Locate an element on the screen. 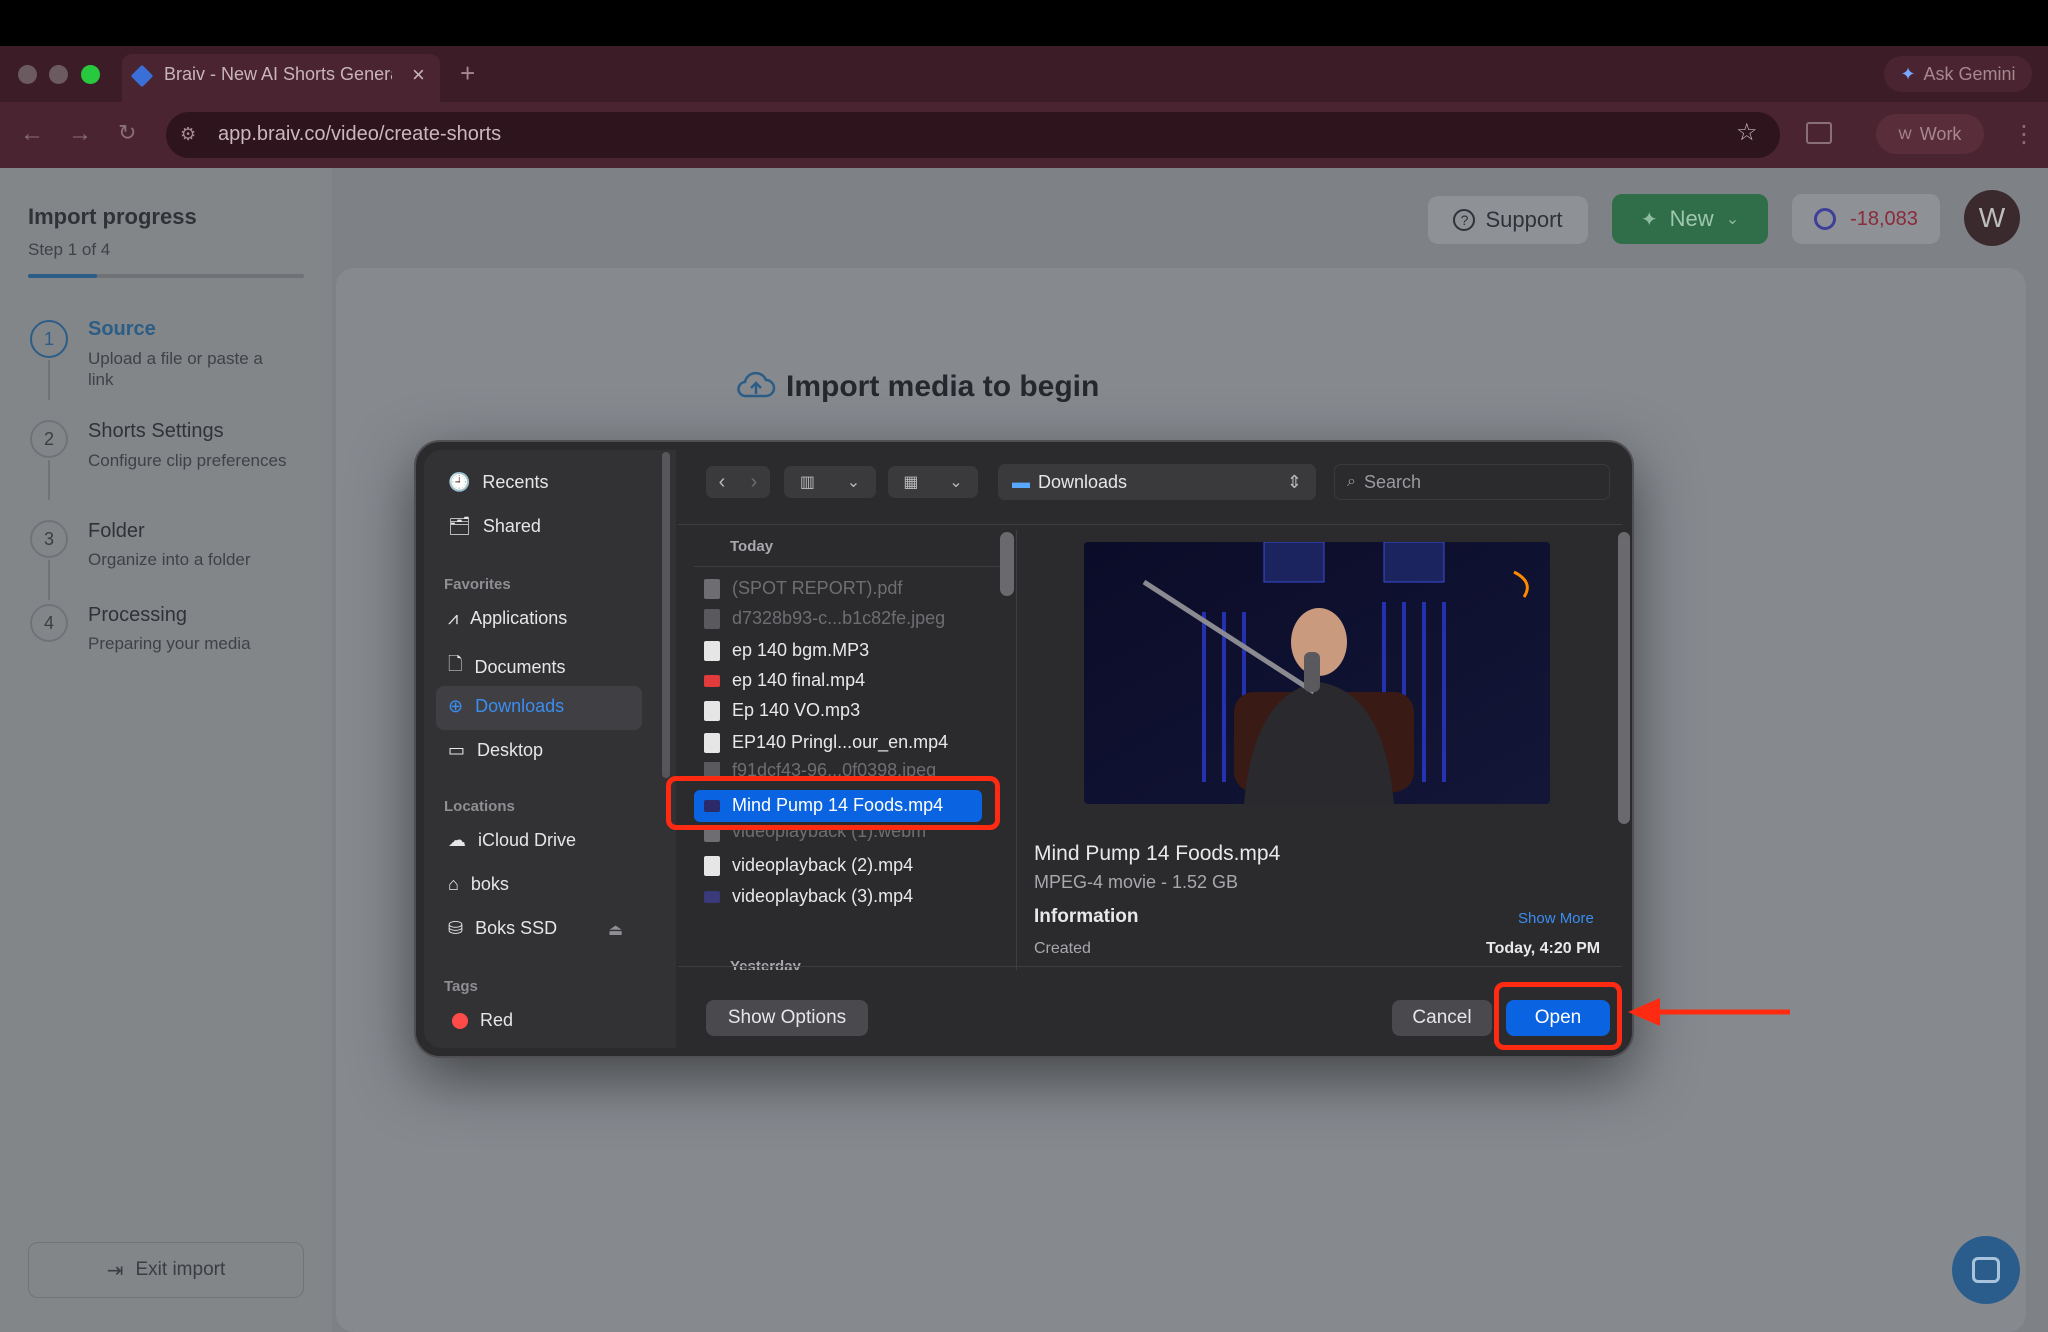  grid-icon: ▦ is located at coordinates (911, 482).